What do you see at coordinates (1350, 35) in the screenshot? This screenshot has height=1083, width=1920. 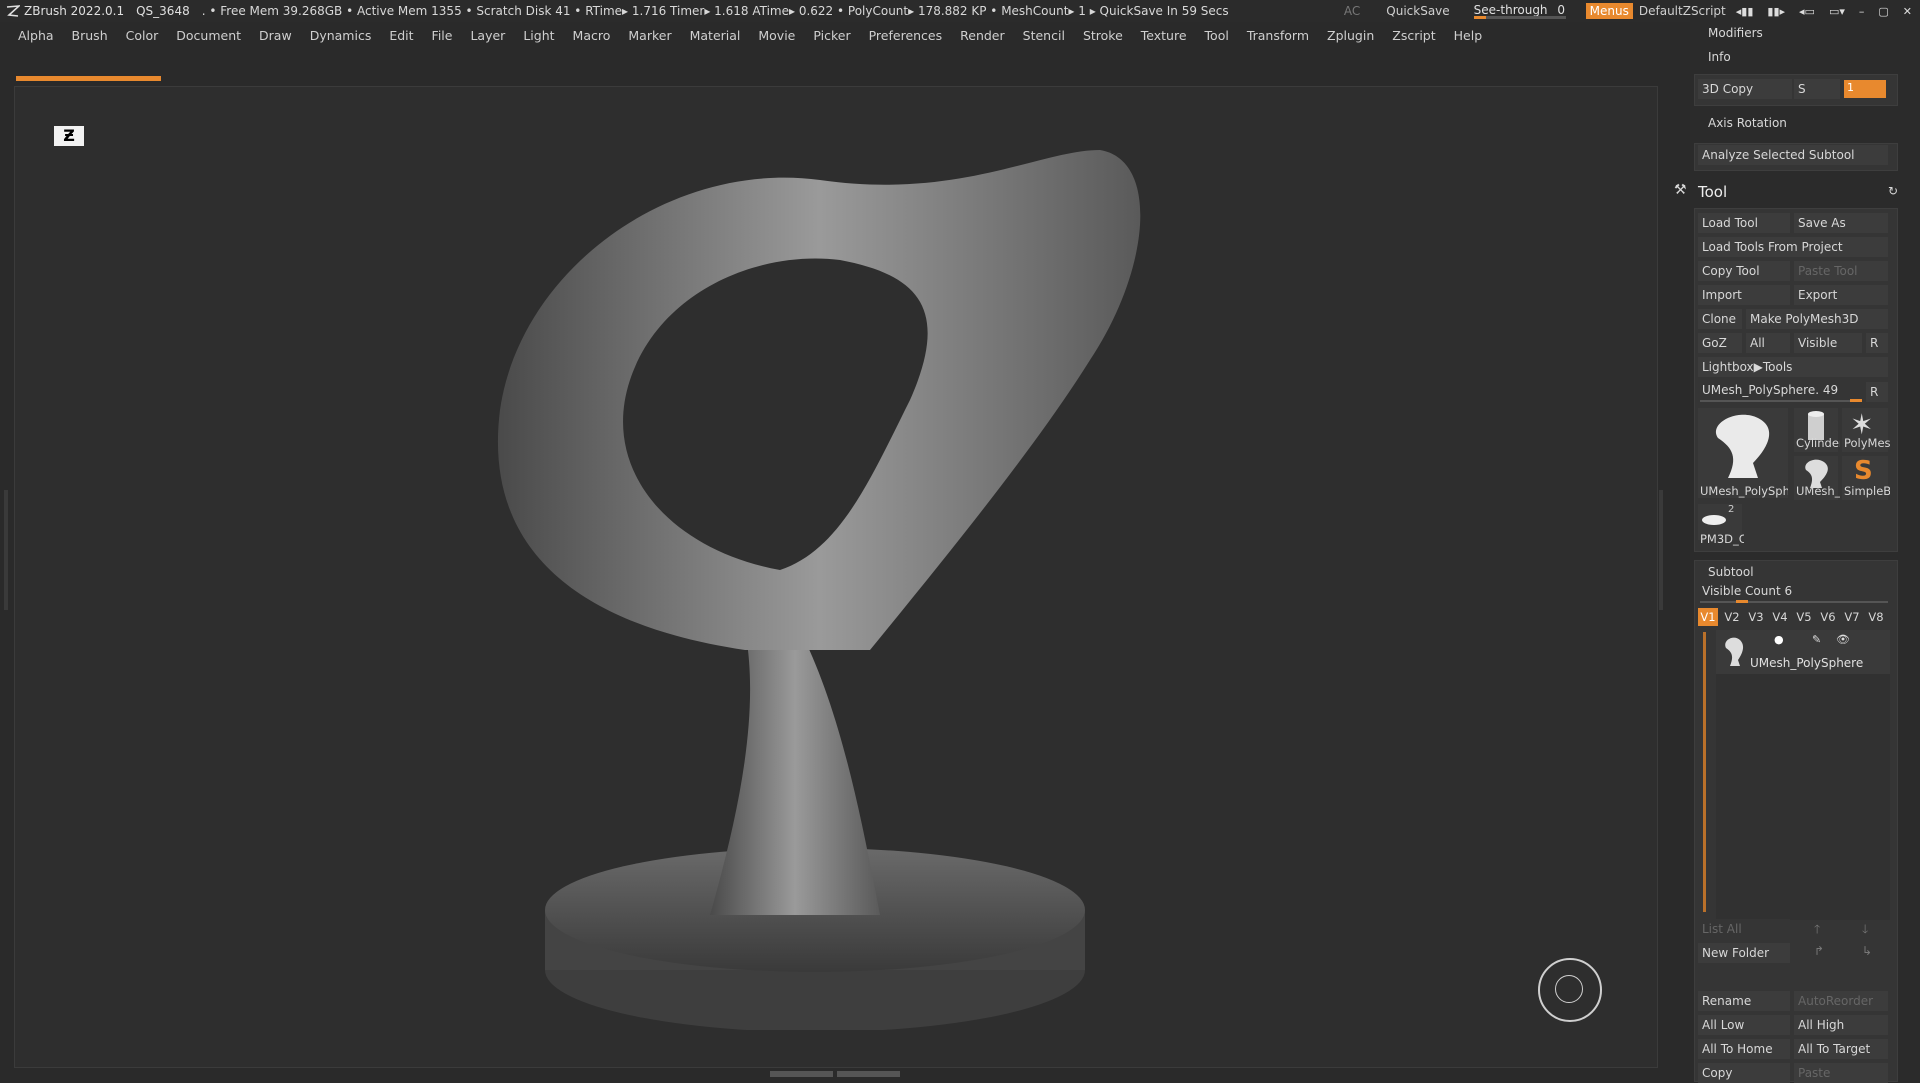 I see `menu-zplugin: Zplugin` at bounding box center [1350, 35].